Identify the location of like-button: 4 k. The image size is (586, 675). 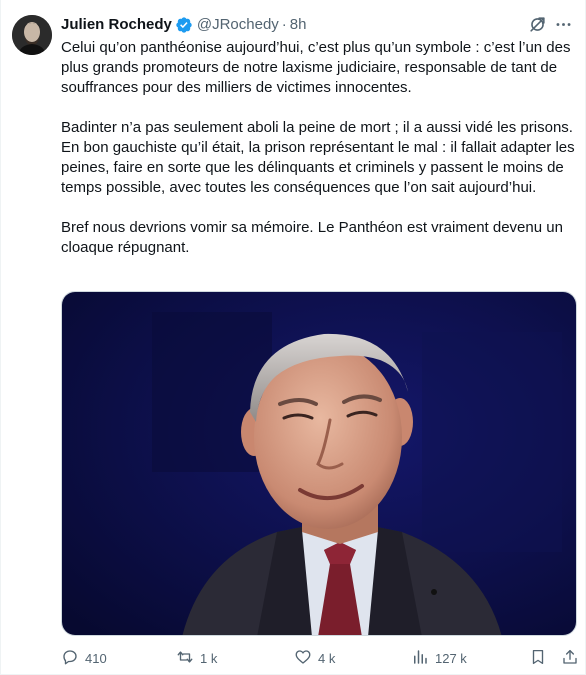
(314, 658).